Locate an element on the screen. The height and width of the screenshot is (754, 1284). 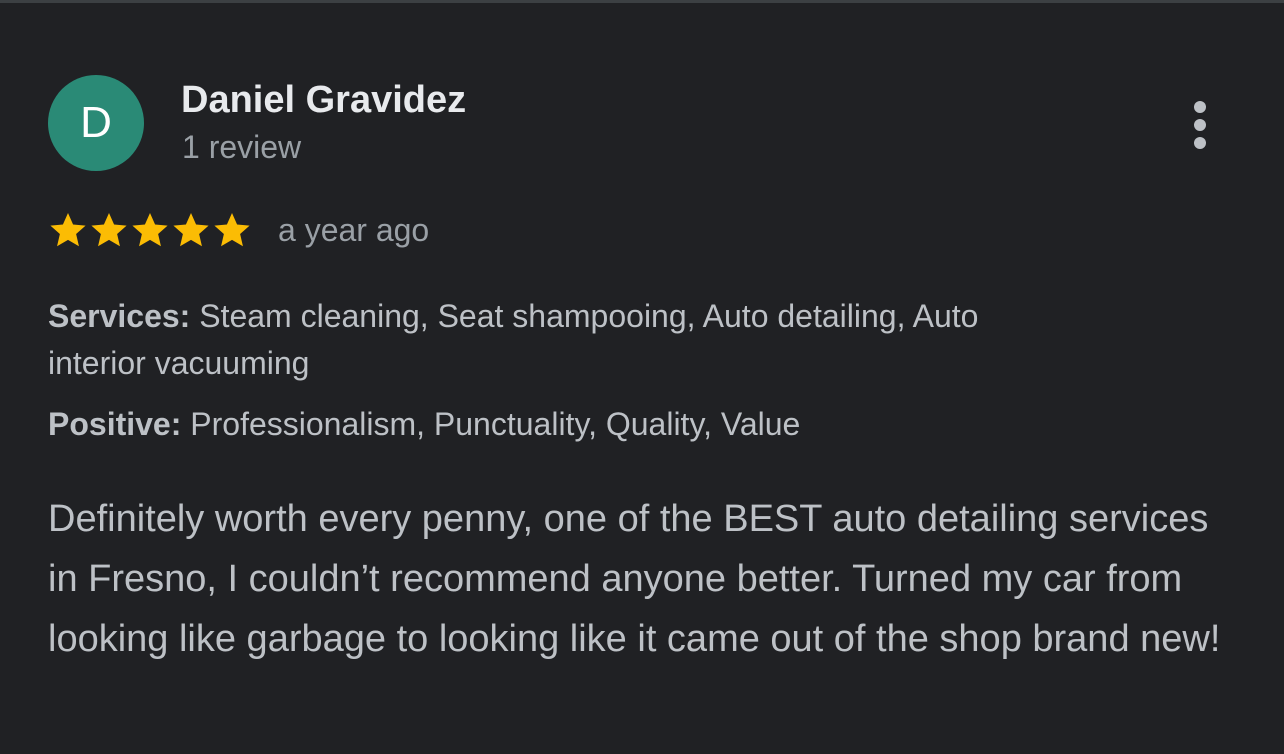
more-vert-icon is located at coordinates (1200, 125).